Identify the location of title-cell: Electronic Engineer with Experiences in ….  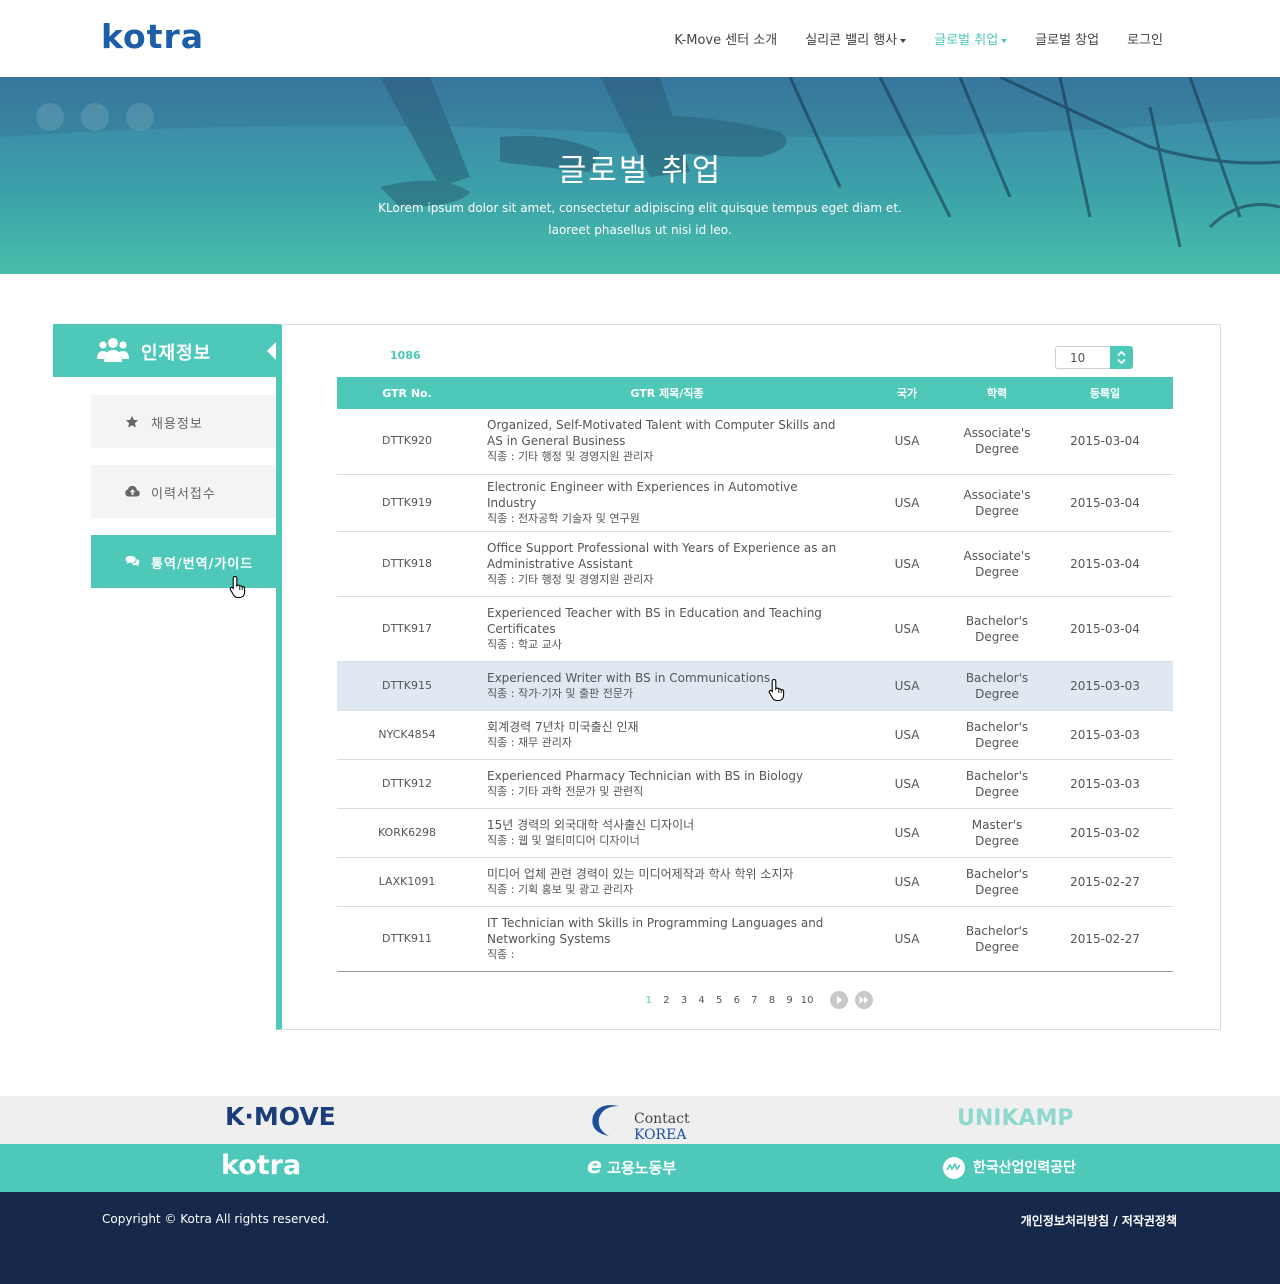
(667, 503).